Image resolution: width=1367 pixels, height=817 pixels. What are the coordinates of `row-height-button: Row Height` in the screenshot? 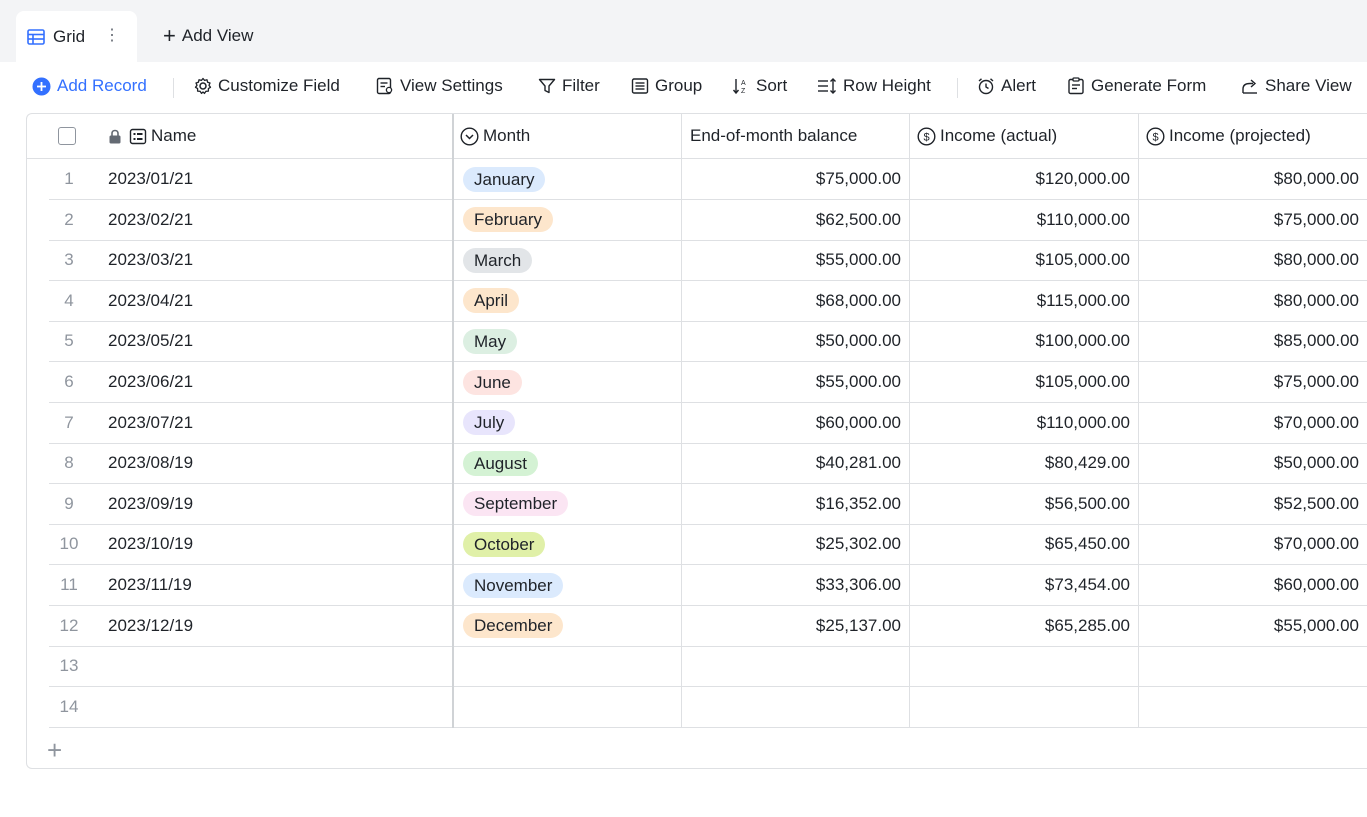 It's located at (874, 86).